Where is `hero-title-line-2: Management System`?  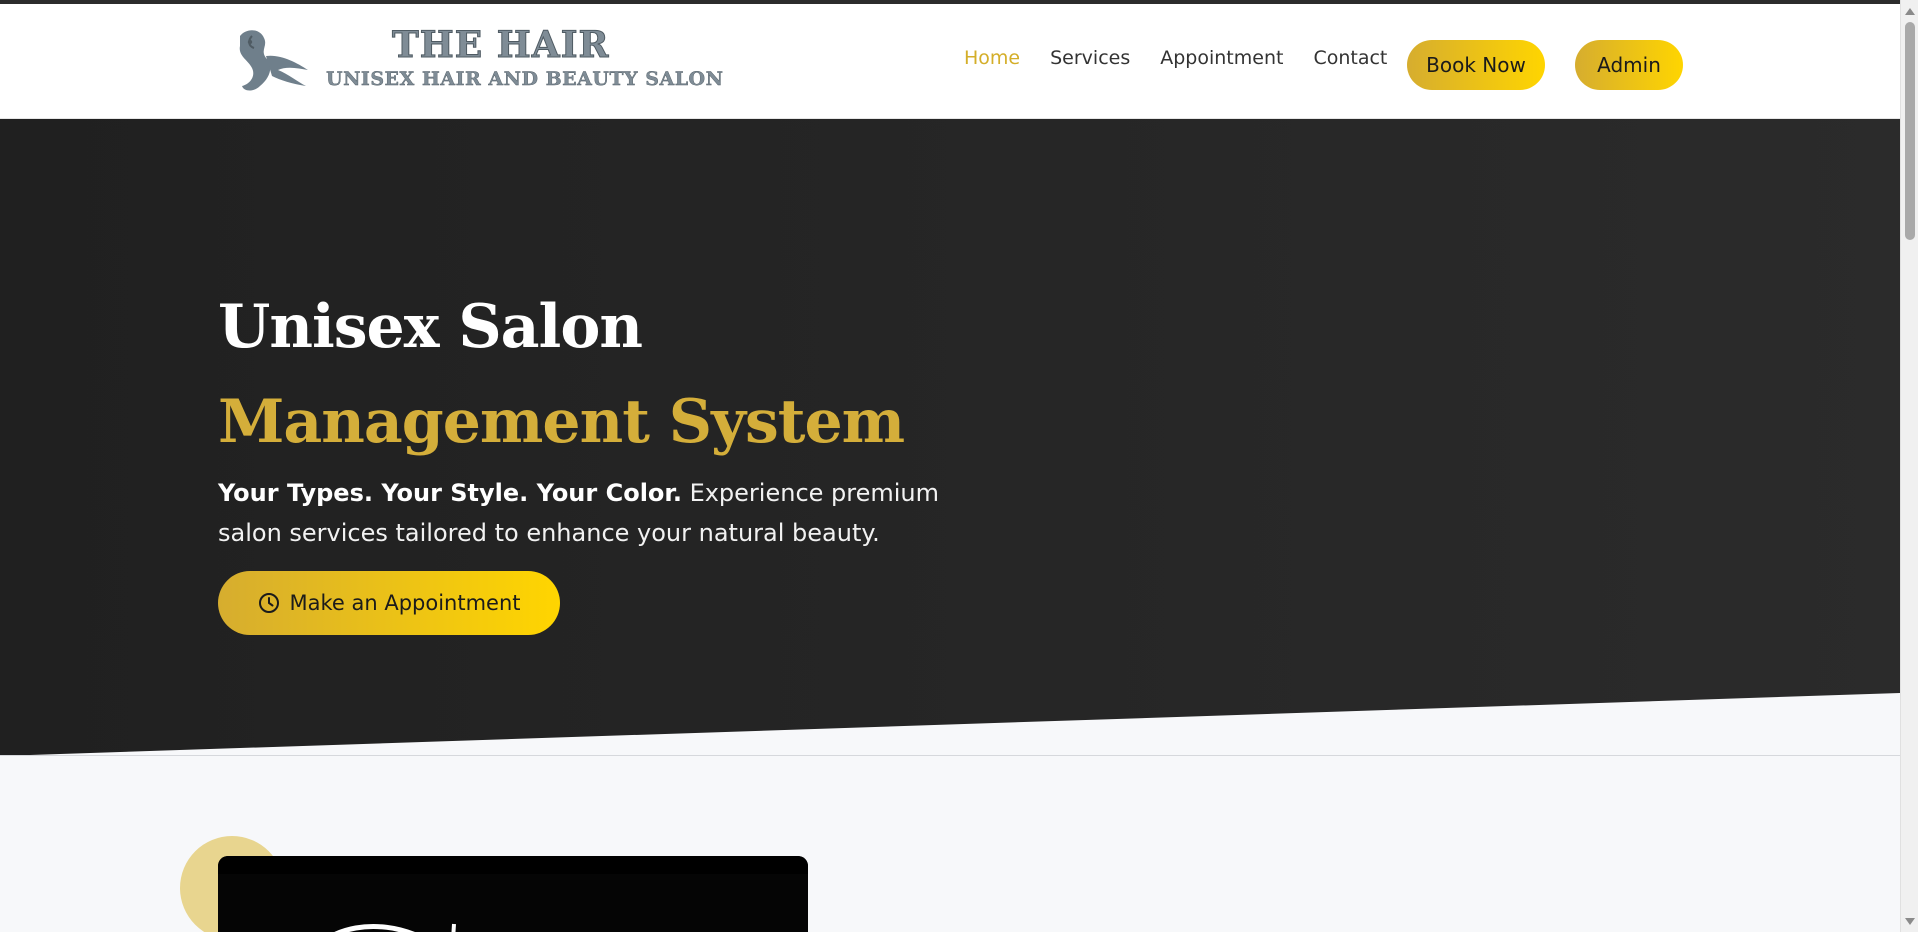
hero-title-line-2: Management System is located at coordinates (561, 422).